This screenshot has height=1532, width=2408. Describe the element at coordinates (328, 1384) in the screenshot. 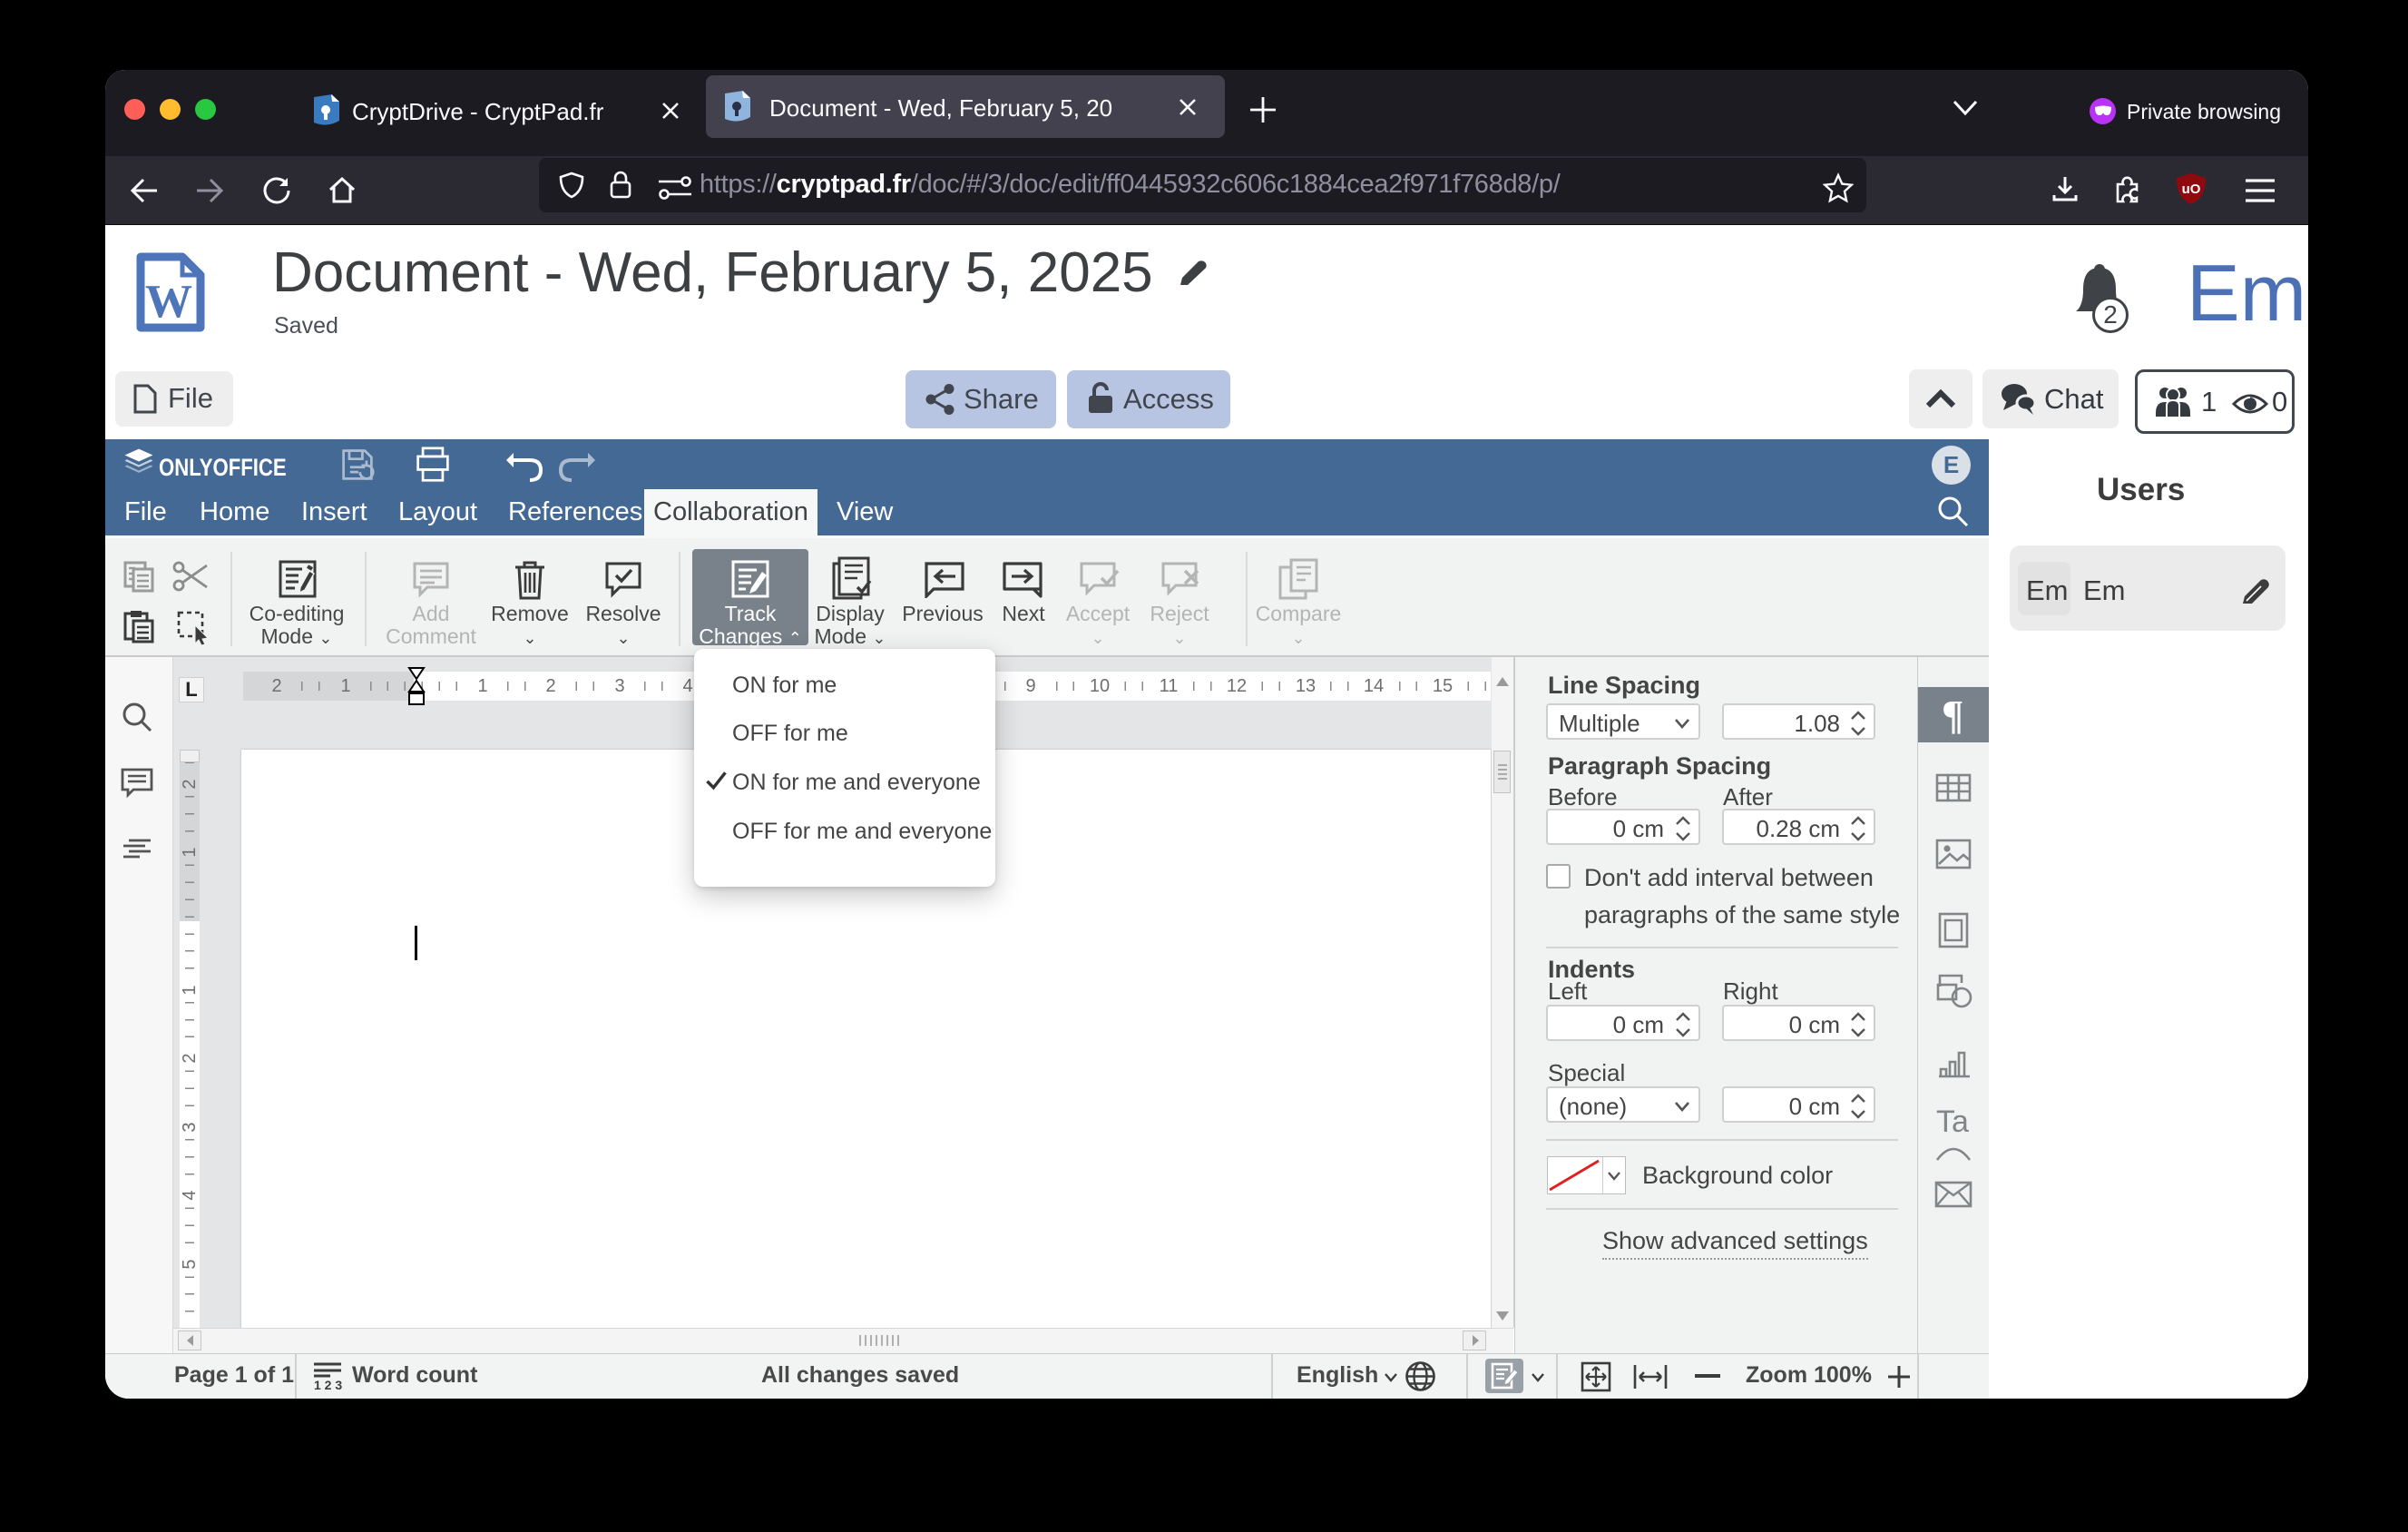

I see `svg-text: 1 2 3` at that location.